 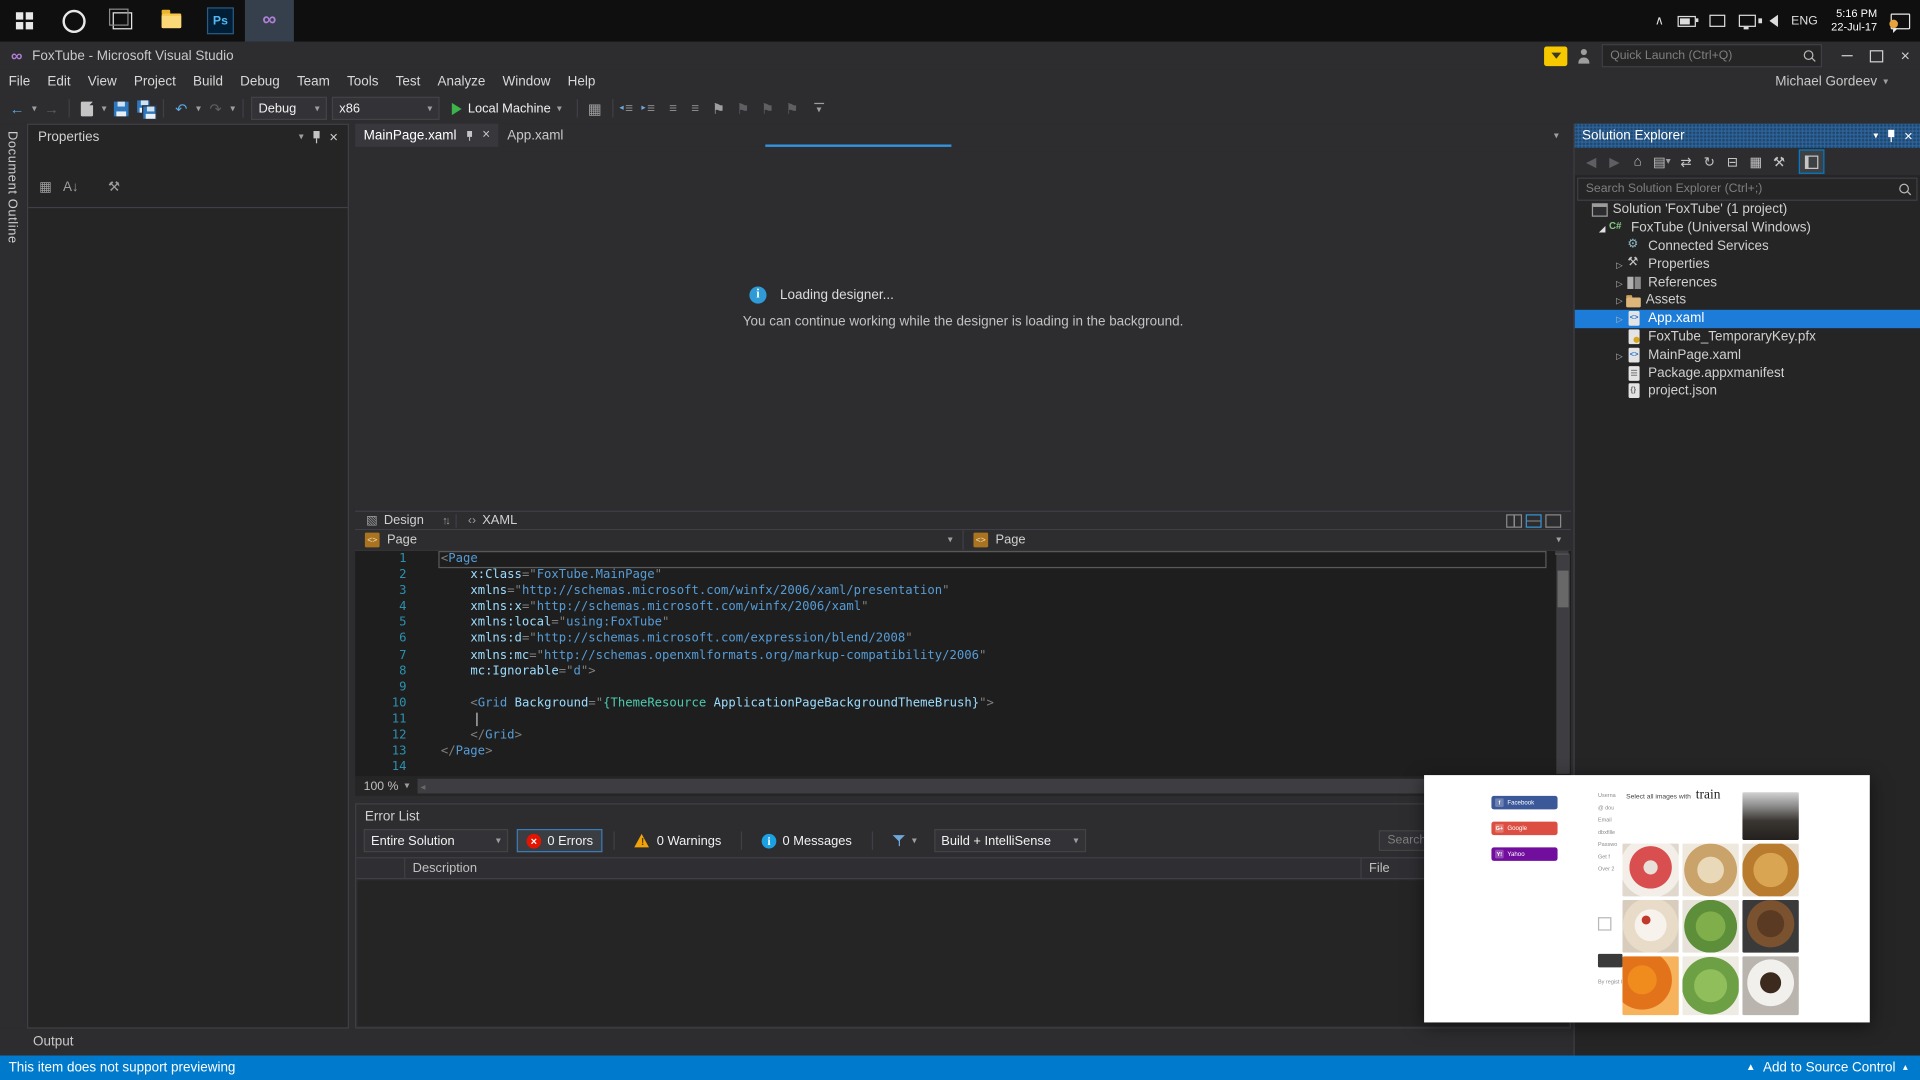 What do you see at coordinates (1710, 870) in the screenshot?
I see `captcha-image-pastry` at bounding box center [1710, 870].